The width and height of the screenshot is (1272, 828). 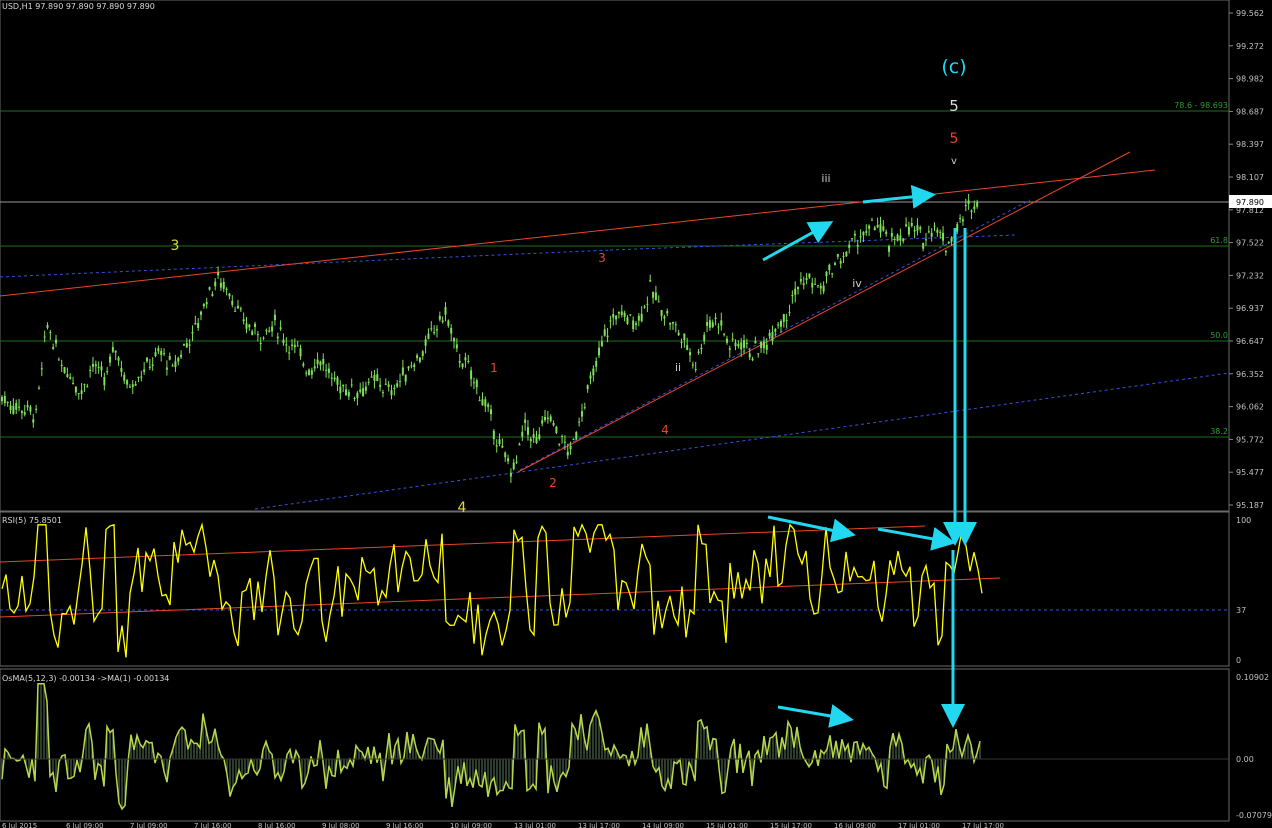 What do you see at coordinates (1250, 243) in the screenshot?
I see `price-axis-tick: 97.522` at bounding box center [1250, 243].